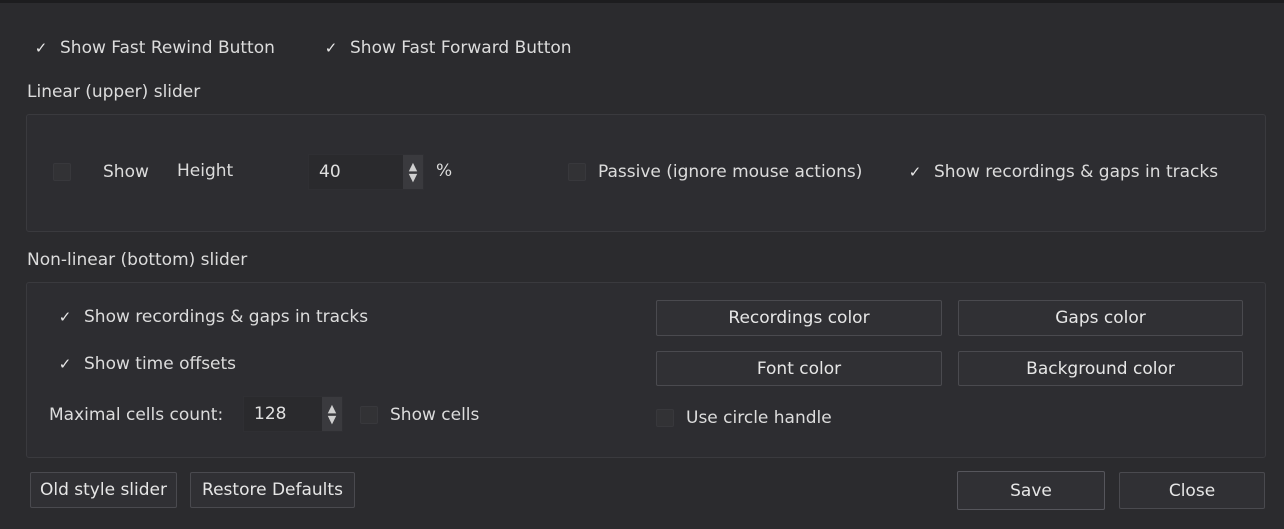  What do you see at coordinates (642, 1) in the screenshot?
I see `window-top-edge` at bounding box center [642, 1].